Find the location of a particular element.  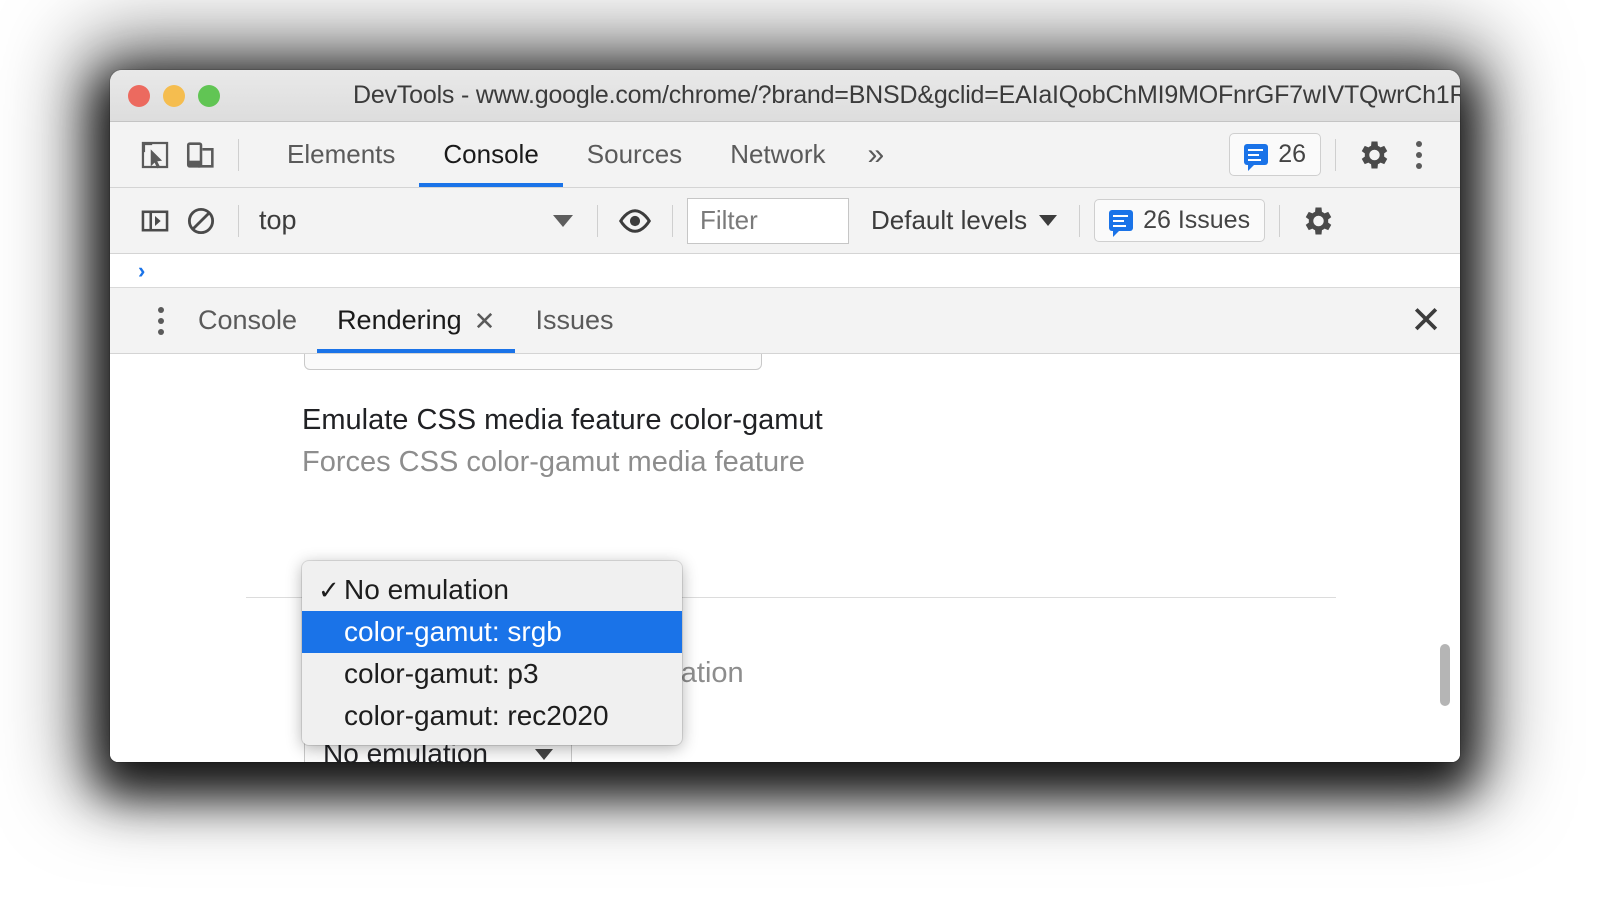

drawer-tab-console: Console is located at coordinates (247, 320).